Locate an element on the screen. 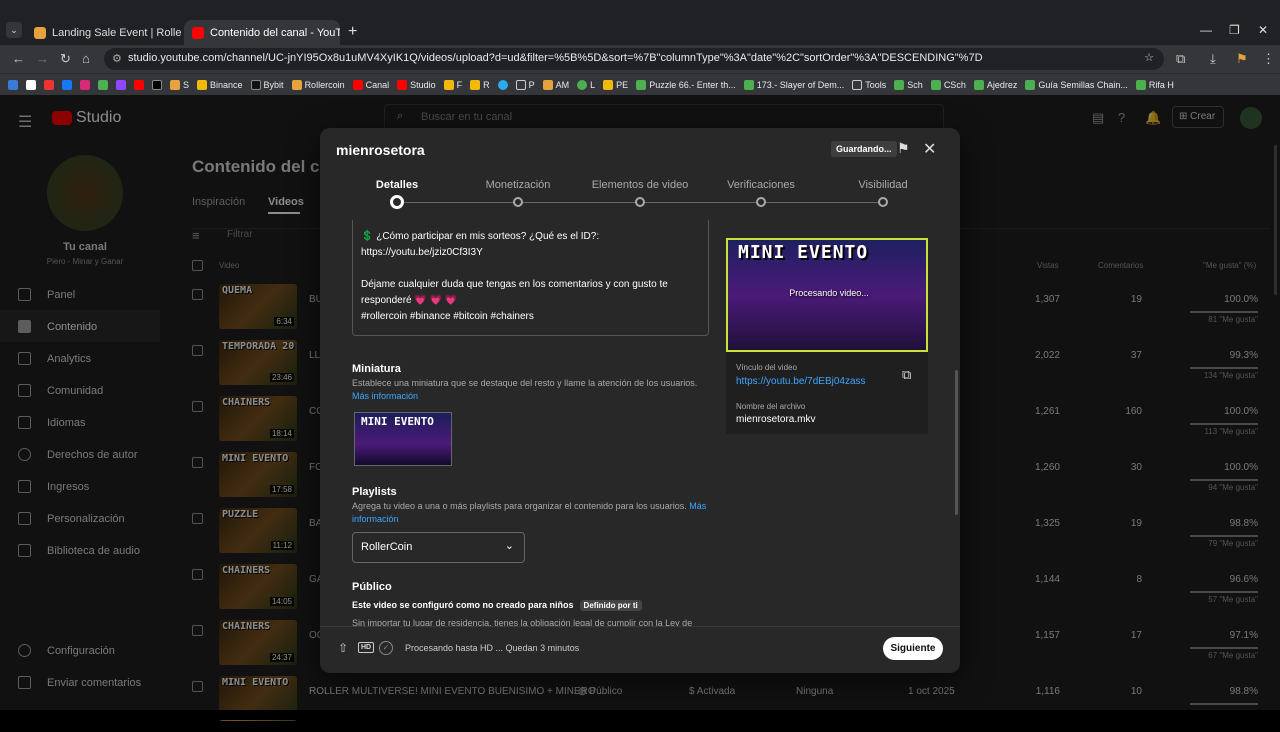 Image resolution: width=1280 pixels, height=732 pixels. bookmark-l: L is located at coordinates (586, 84).